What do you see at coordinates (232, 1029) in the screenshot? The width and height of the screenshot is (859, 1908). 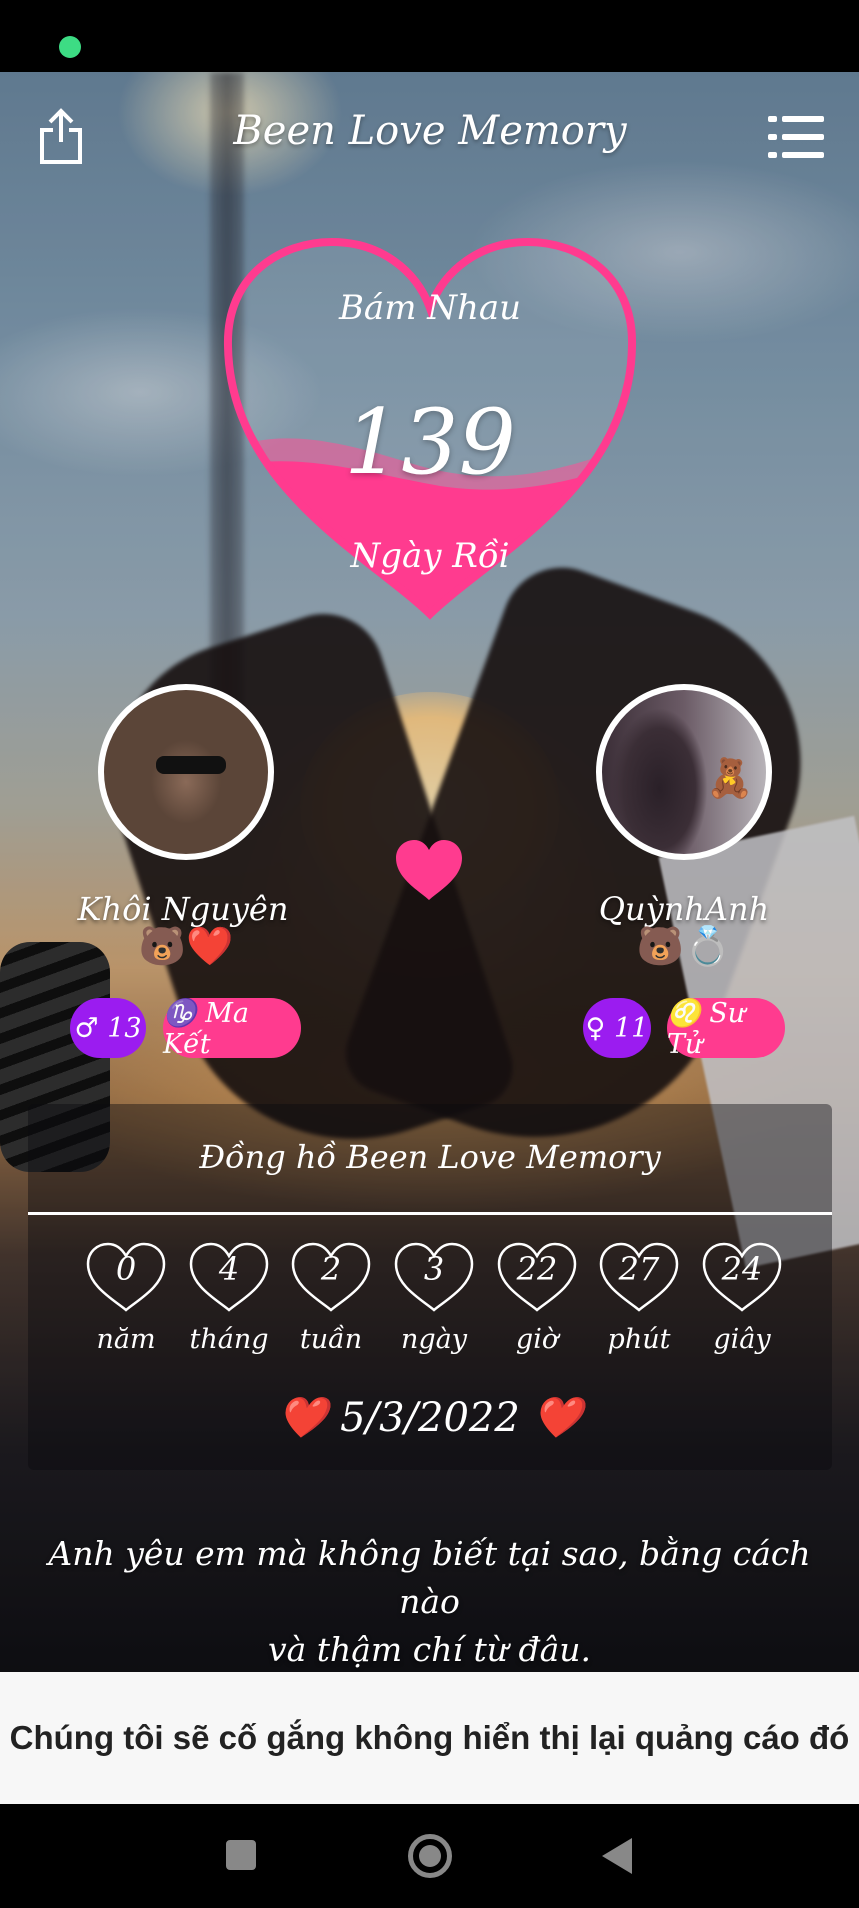 I see `partner-left-zodiac-badge: ♑ Ma Kết` at bounding box center [232, 1029].